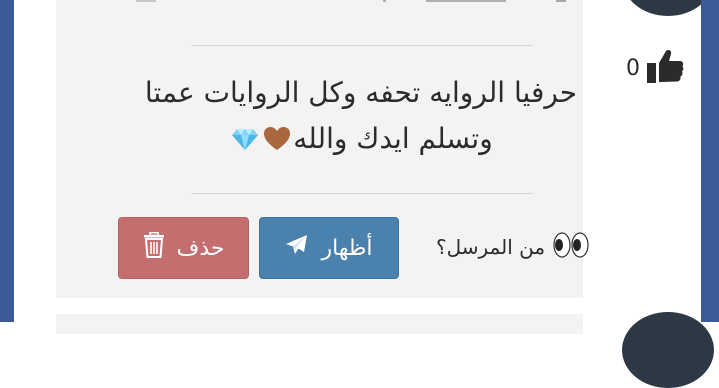 This screenshot has width=719, height=388. Describe the element at coordinates (7, 161) in the screenshot. I see `page-edge-left` at that location.